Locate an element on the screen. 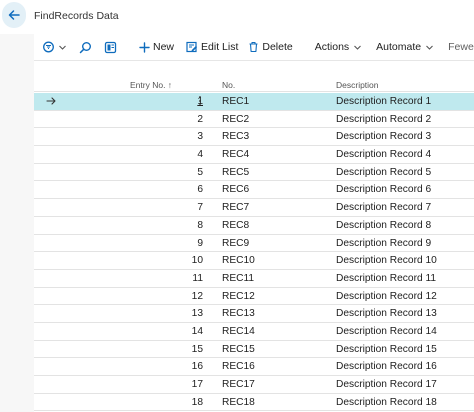 This screenshot has height=412, width=474. no-cell: REC12 is located at coordinates (238, 296).